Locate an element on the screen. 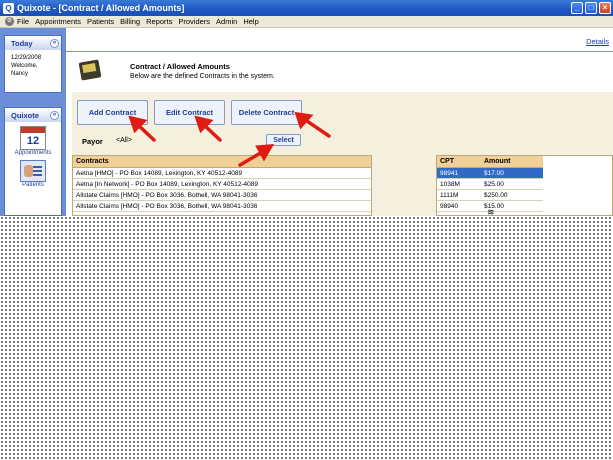 Image resolution: width=613 pixels, height=460 pixels. minimize-button: _ is located at coordinates (577, 8).